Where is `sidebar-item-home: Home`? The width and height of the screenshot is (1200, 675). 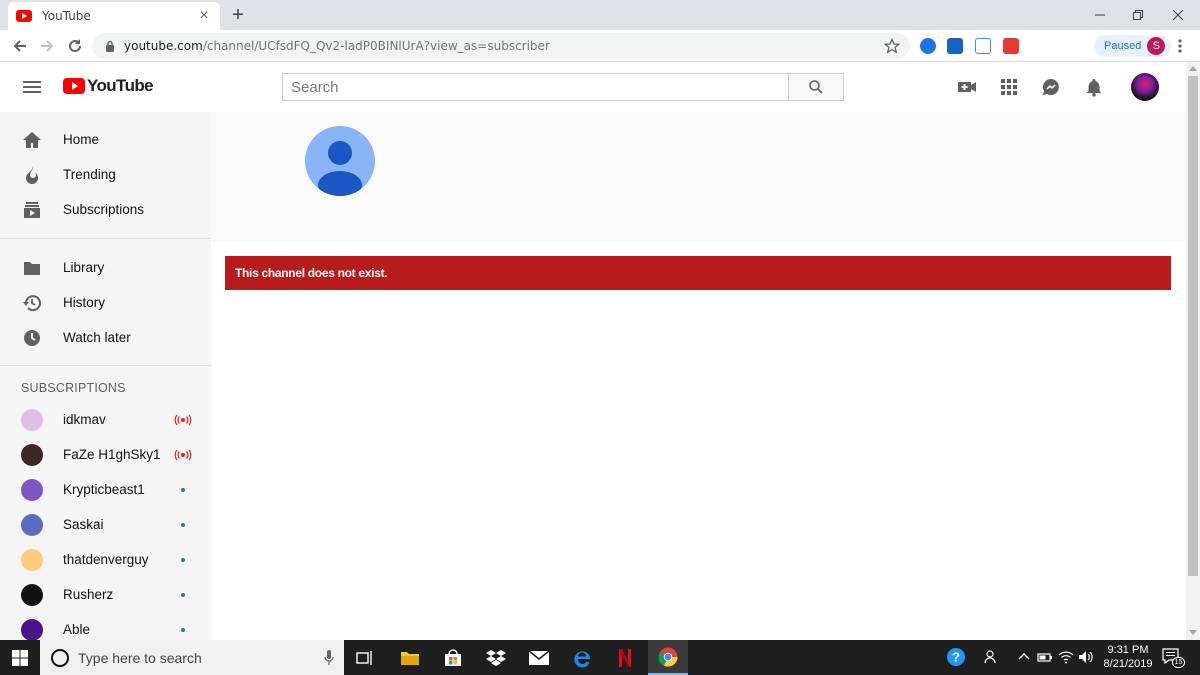 sidebar-item-home: Home is located at coordinates (105, 139).